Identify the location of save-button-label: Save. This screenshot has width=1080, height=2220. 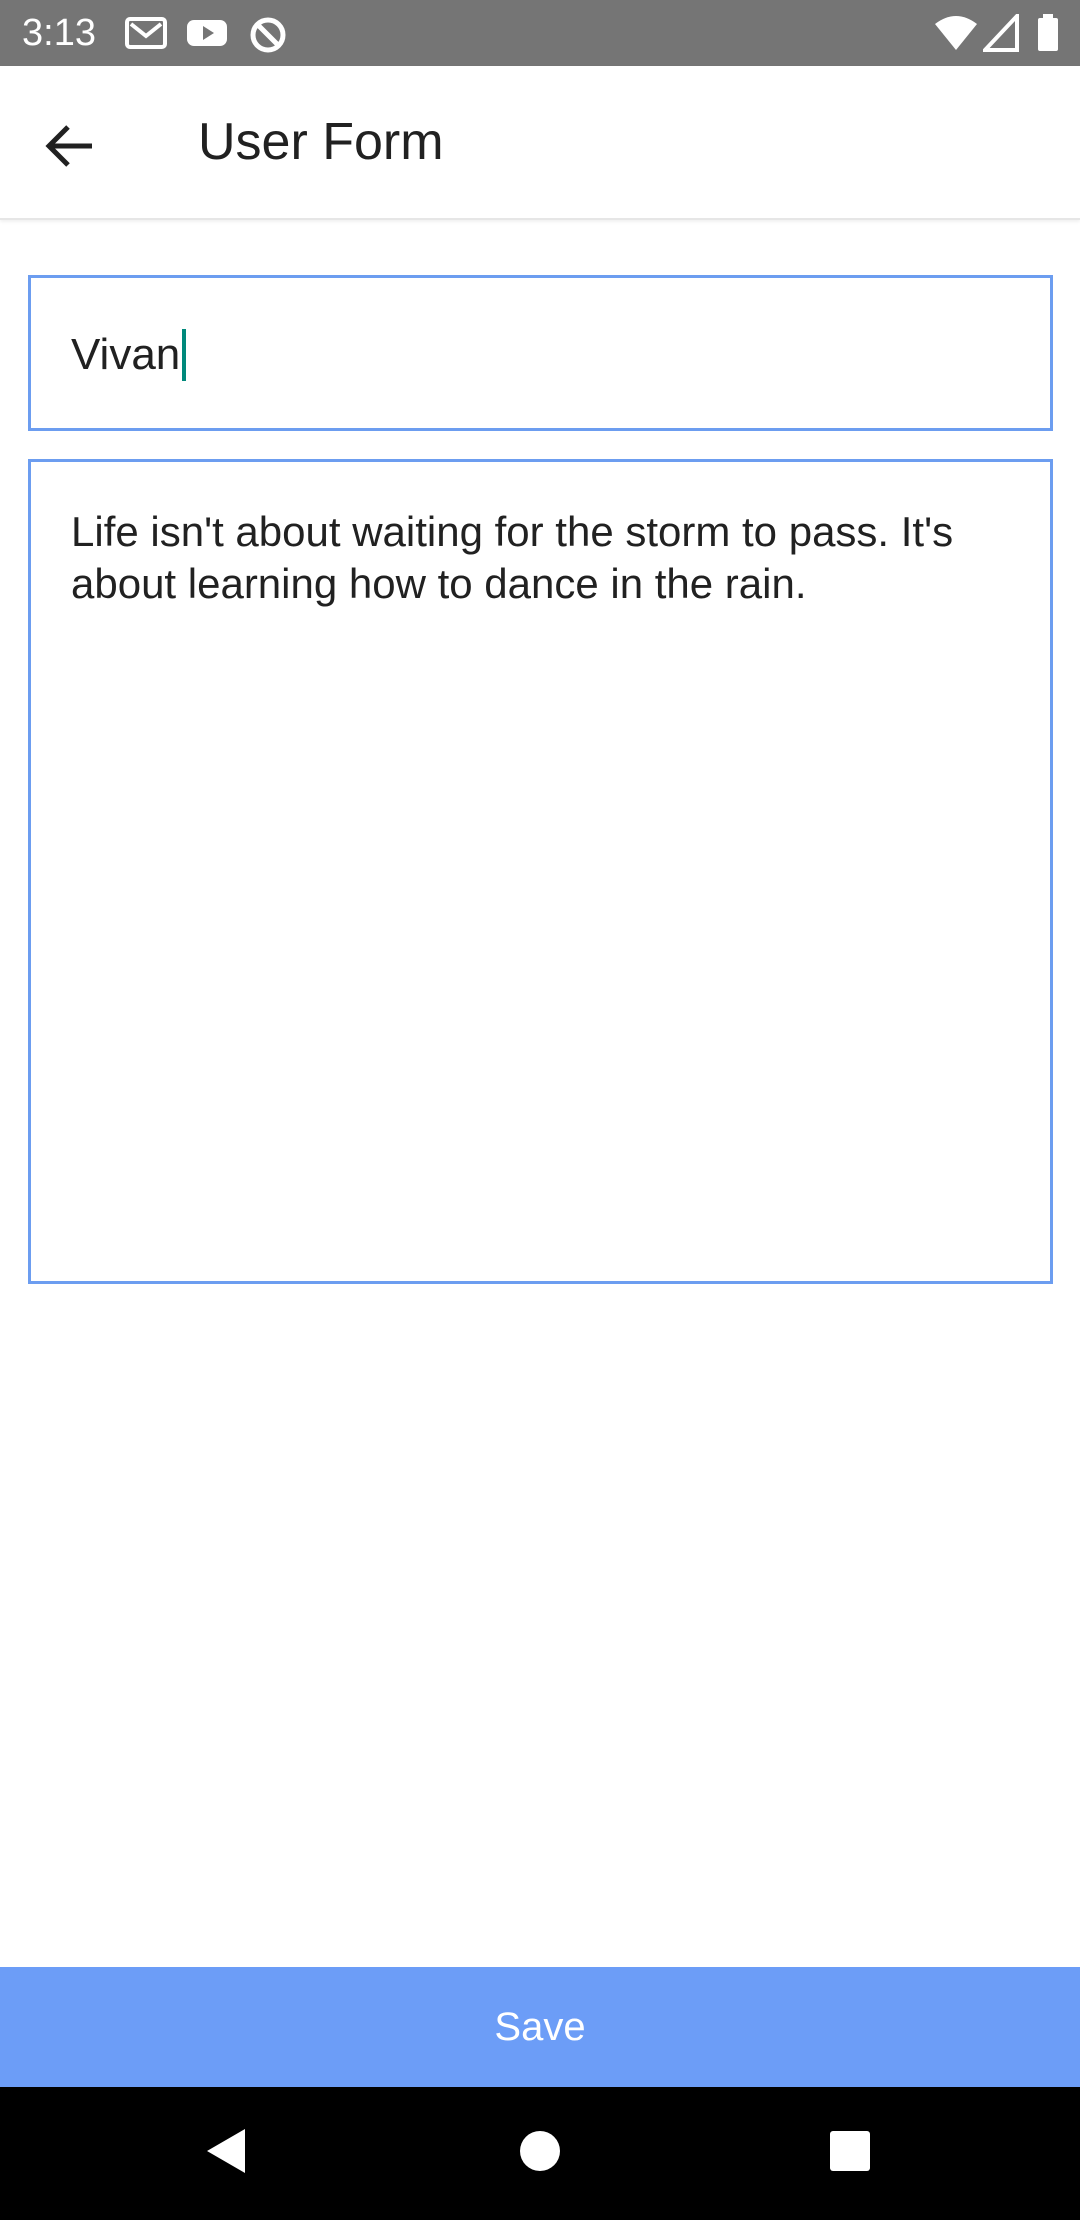
(540, 2026).